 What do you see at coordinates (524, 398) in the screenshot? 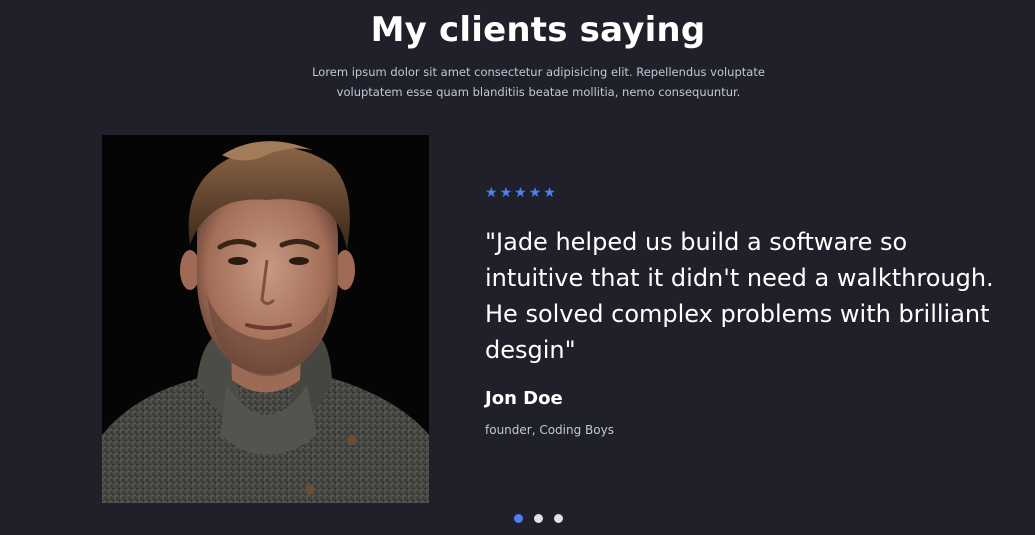
I see `client-name: Jon Doe` at bounding box center [524, 398].